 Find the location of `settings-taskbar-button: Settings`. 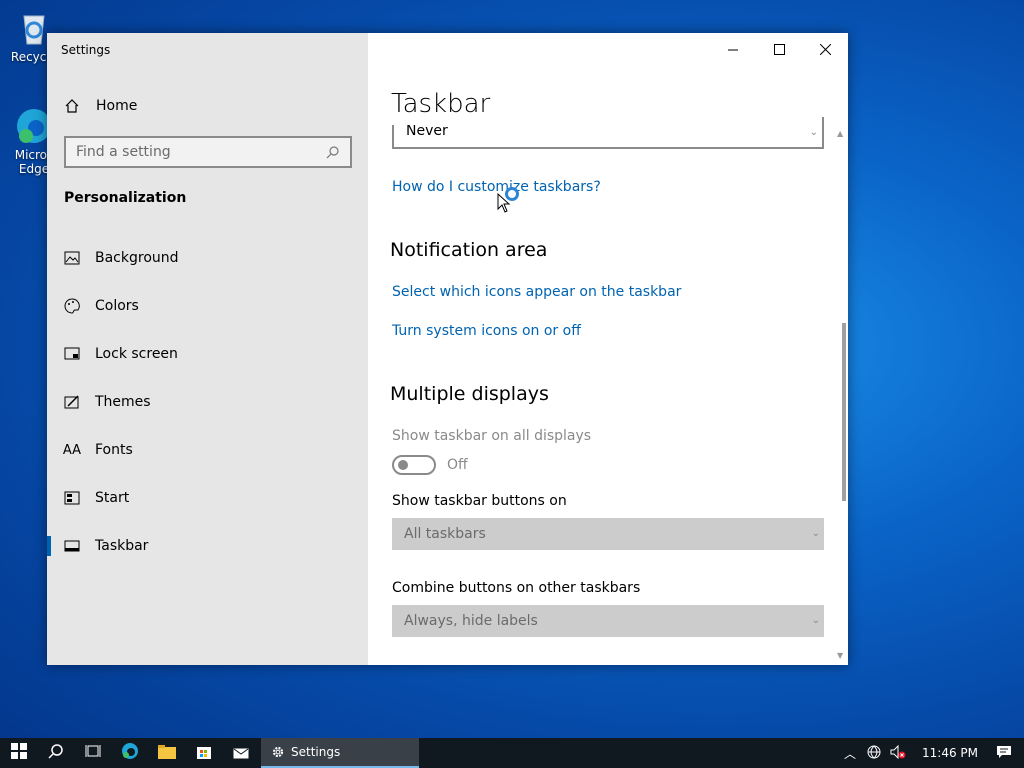

settings-taskbar-button: Settings is located at coordinates (340, 753).